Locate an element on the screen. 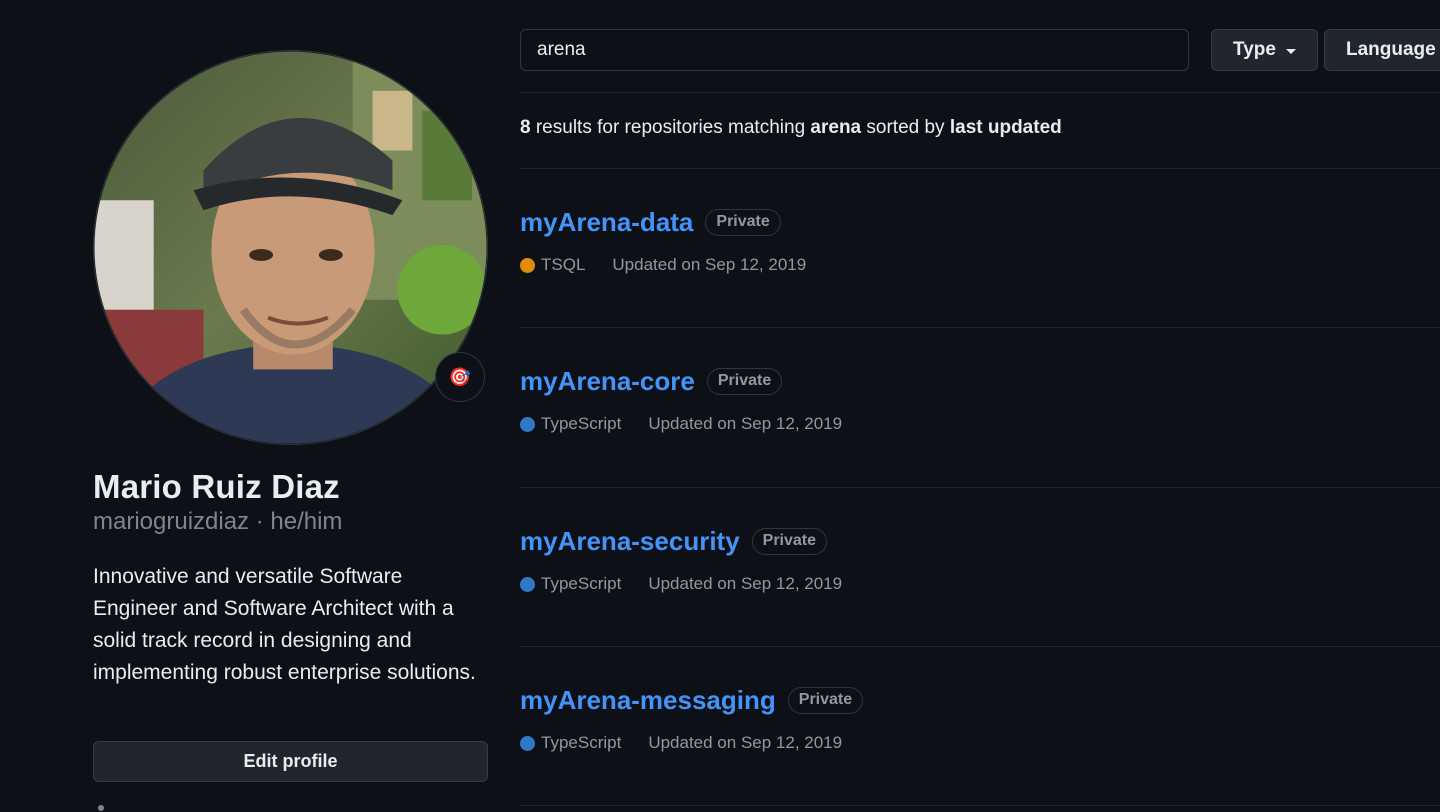  repo-header: myArena-data Private is located at coordinates (980, 222).